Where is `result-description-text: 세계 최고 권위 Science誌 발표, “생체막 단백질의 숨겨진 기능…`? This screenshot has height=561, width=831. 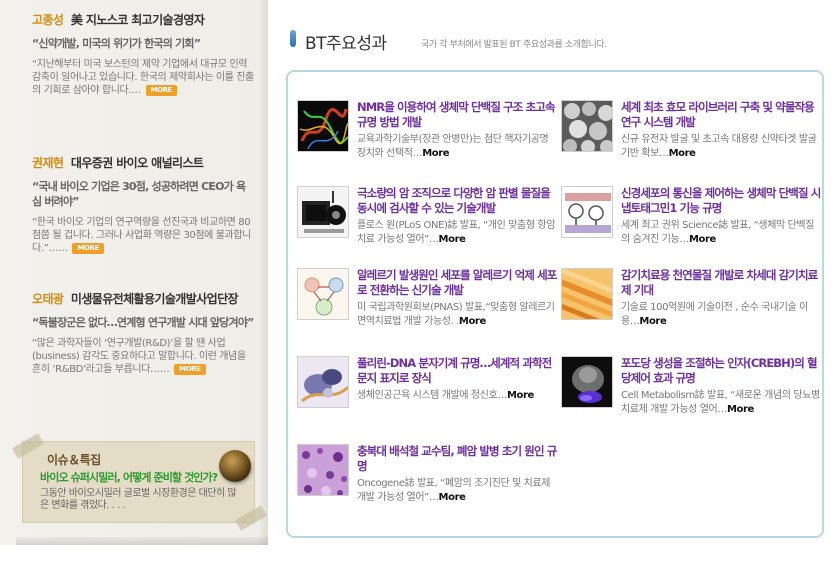 result-description-text: 세계 최고 권위 Science誌 발표, “생체막 단백질의 숨겨진 기능… is located at coordinates (717, 232).